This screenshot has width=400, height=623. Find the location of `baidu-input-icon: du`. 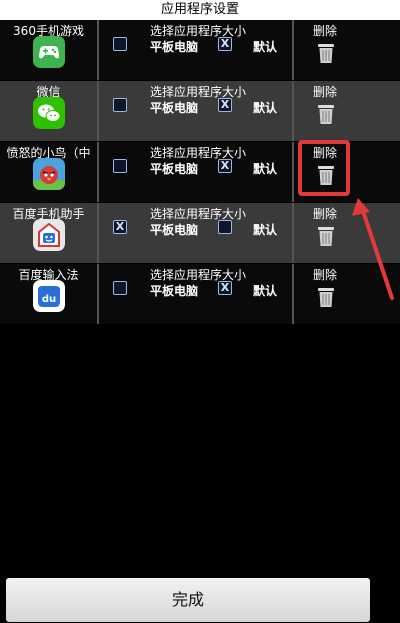

baidu-input-icon: du is located at coordinates (49, 296).